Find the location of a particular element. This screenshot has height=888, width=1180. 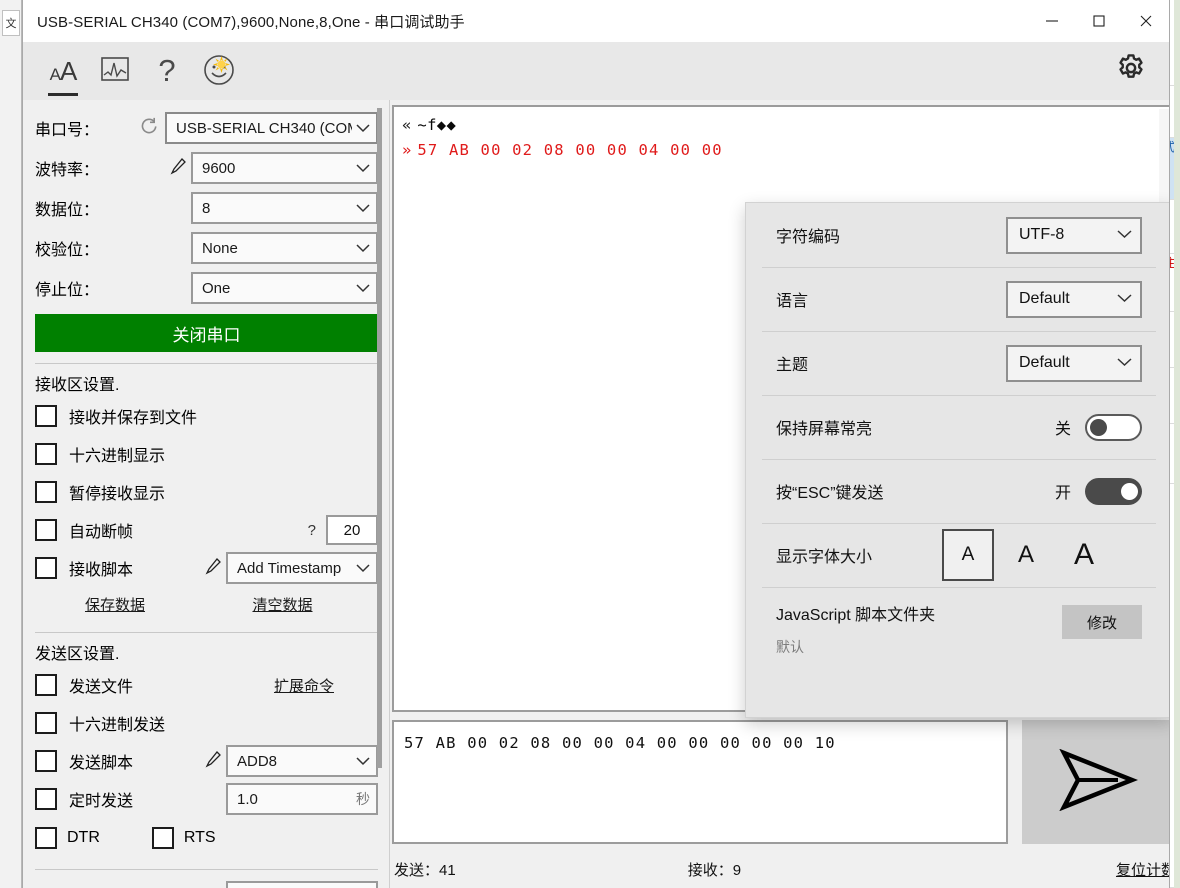

theme-label: 主题 is located at coordinates (792, 365).